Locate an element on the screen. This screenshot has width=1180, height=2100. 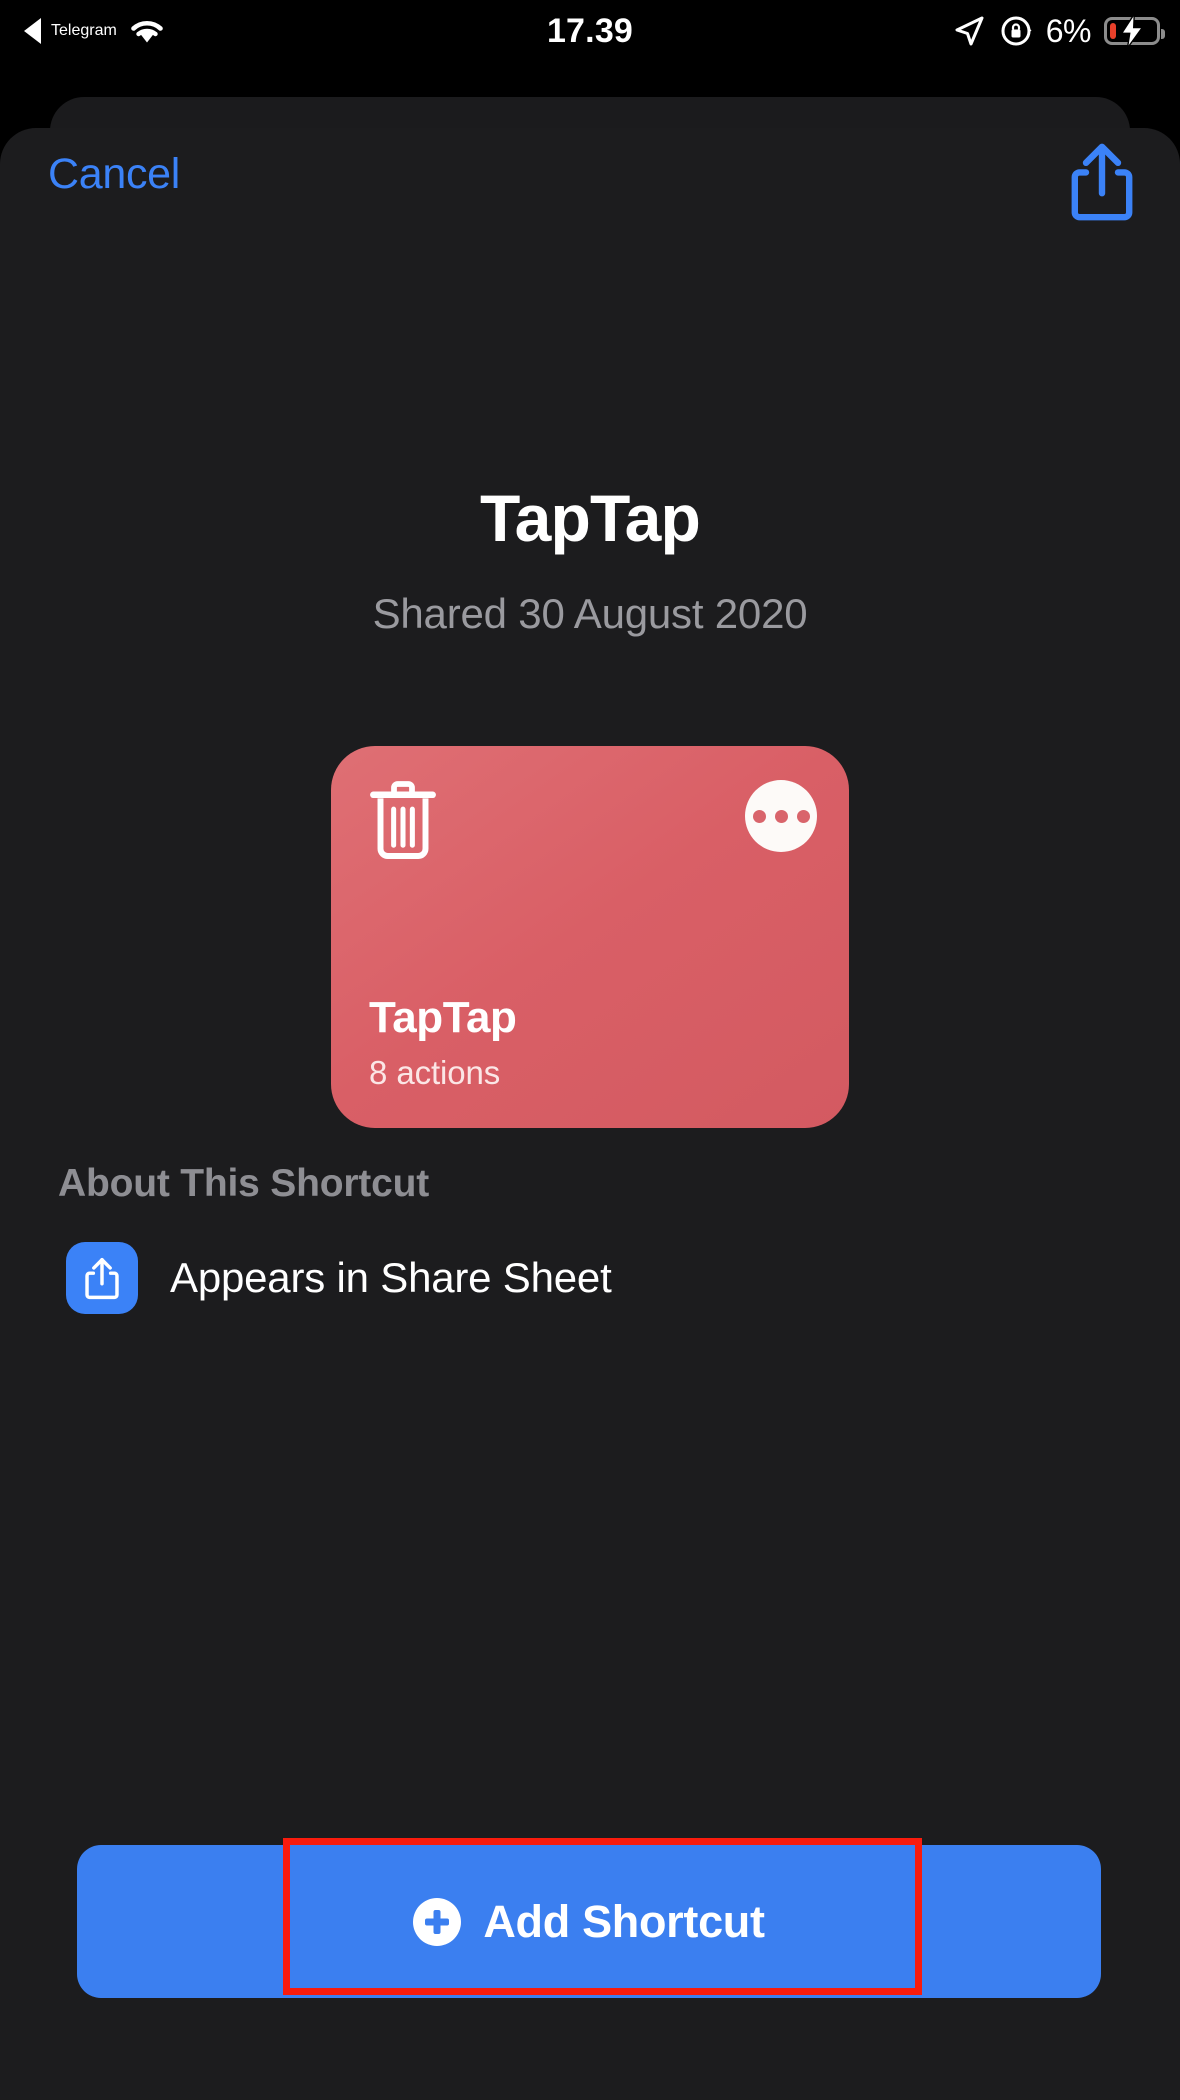
share-sheet-icon is located at coordinates (102, 1278).